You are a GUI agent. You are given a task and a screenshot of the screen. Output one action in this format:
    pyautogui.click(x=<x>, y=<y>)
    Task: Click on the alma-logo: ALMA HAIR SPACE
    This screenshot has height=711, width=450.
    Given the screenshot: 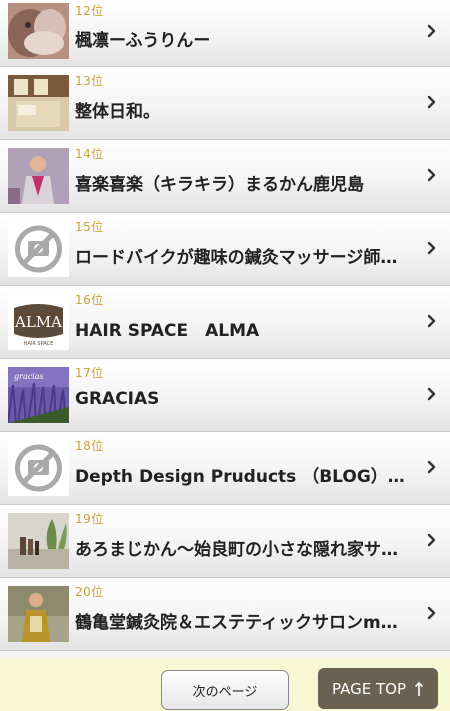 What is the action you would take?
    pyautogui.click(x=38, y=322)
    